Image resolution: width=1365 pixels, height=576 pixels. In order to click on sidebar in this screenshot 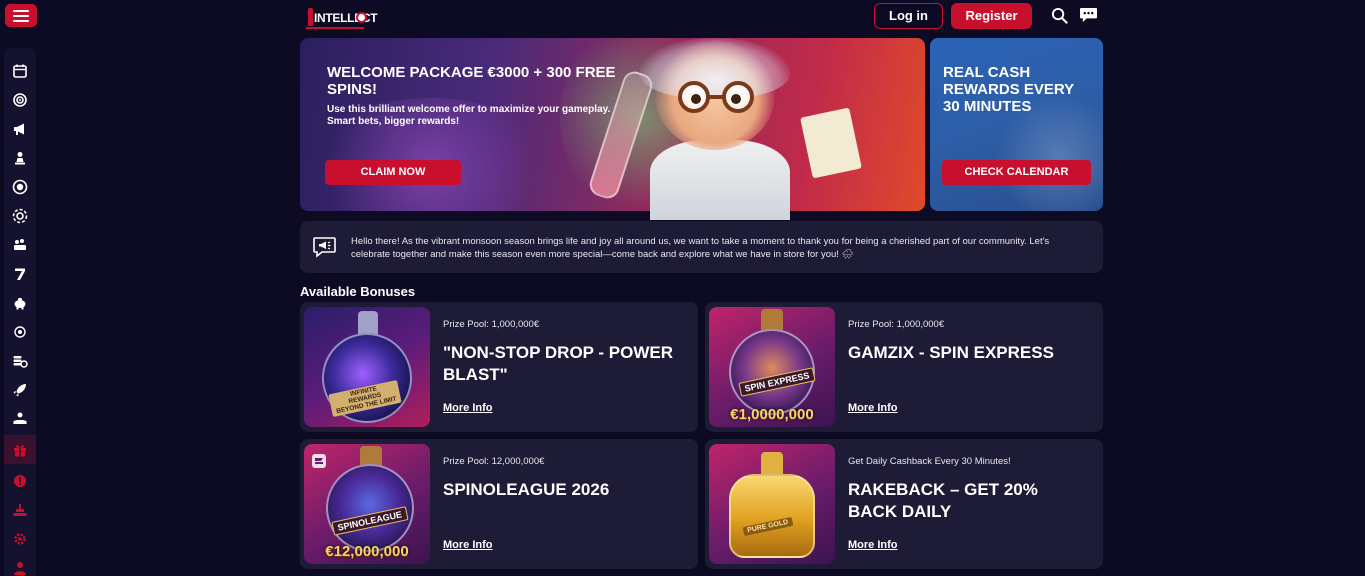, I will do `click(20, 312)`.